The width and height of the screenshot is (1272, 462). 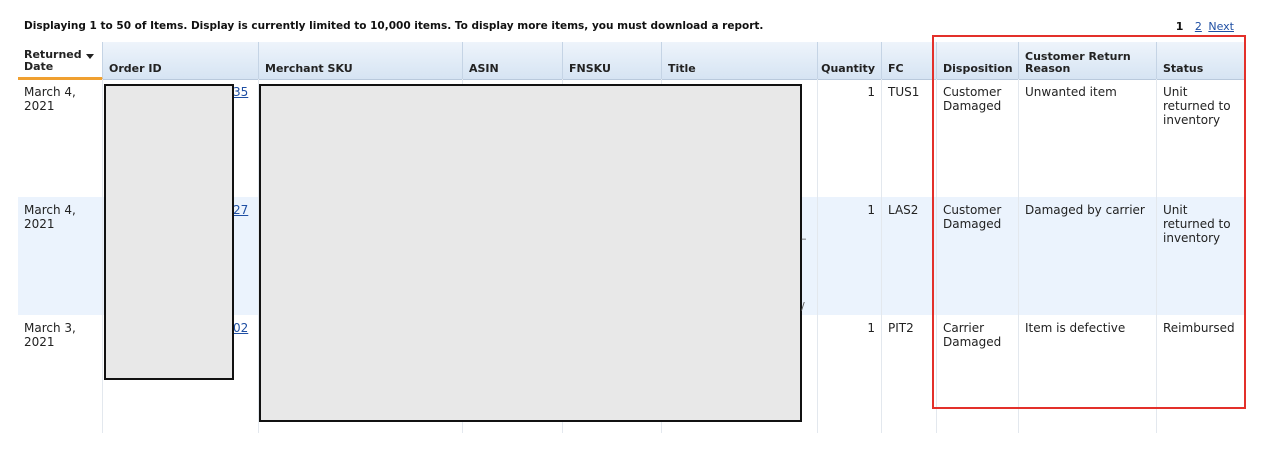 I want to click on column-header-fnsku: FNSKU, so click(x=612, y=60).